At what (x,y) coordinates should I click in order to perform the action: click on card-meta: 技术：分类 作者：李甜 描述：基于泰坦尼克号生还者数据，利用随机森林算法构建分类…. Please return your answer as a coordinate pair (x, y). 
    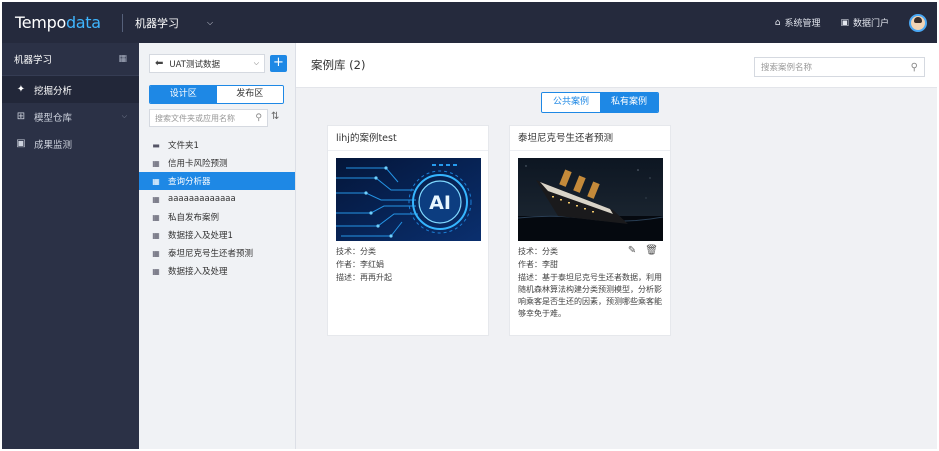
    Looking at the image, I should click on (592, 282).